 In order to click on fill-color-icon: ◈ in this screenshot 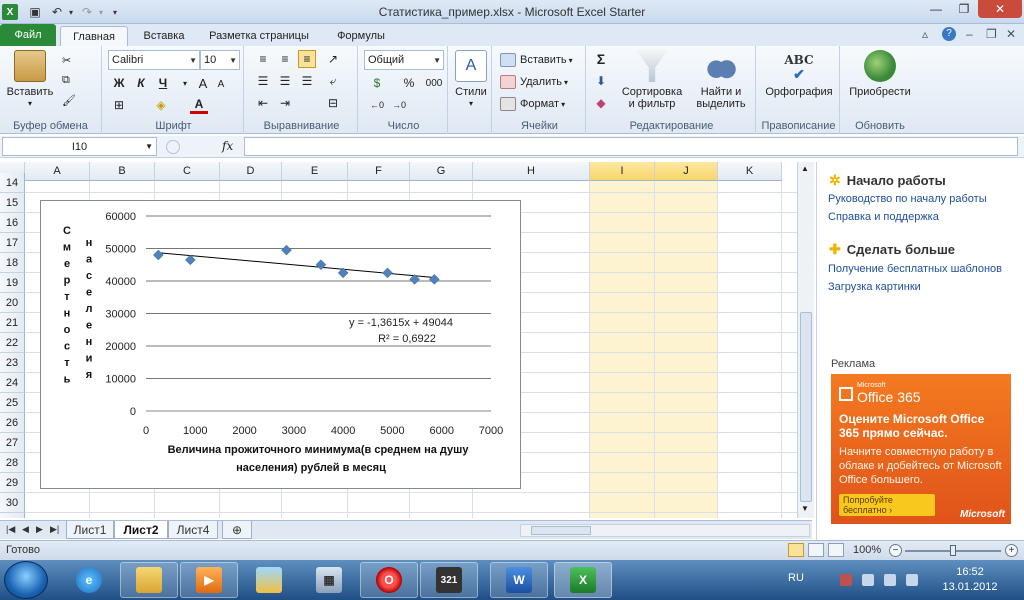, I will do `click(161, 105)`.